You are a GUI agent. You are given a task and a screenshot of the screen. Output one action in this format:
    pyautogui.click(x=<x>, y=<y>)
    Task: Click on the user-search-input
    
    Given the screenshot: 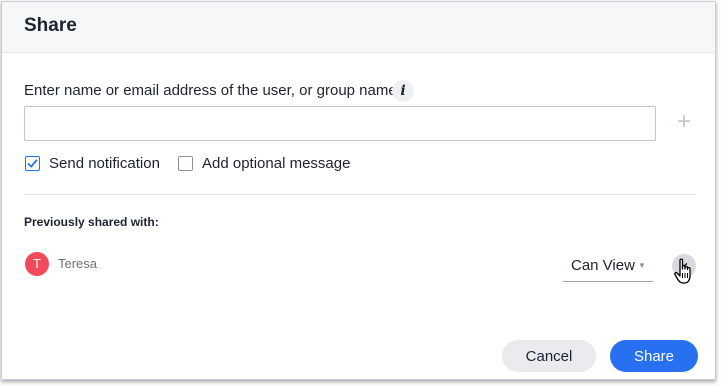 What is the action you would take?
    pyautogui.click(x=340, y=123)
    